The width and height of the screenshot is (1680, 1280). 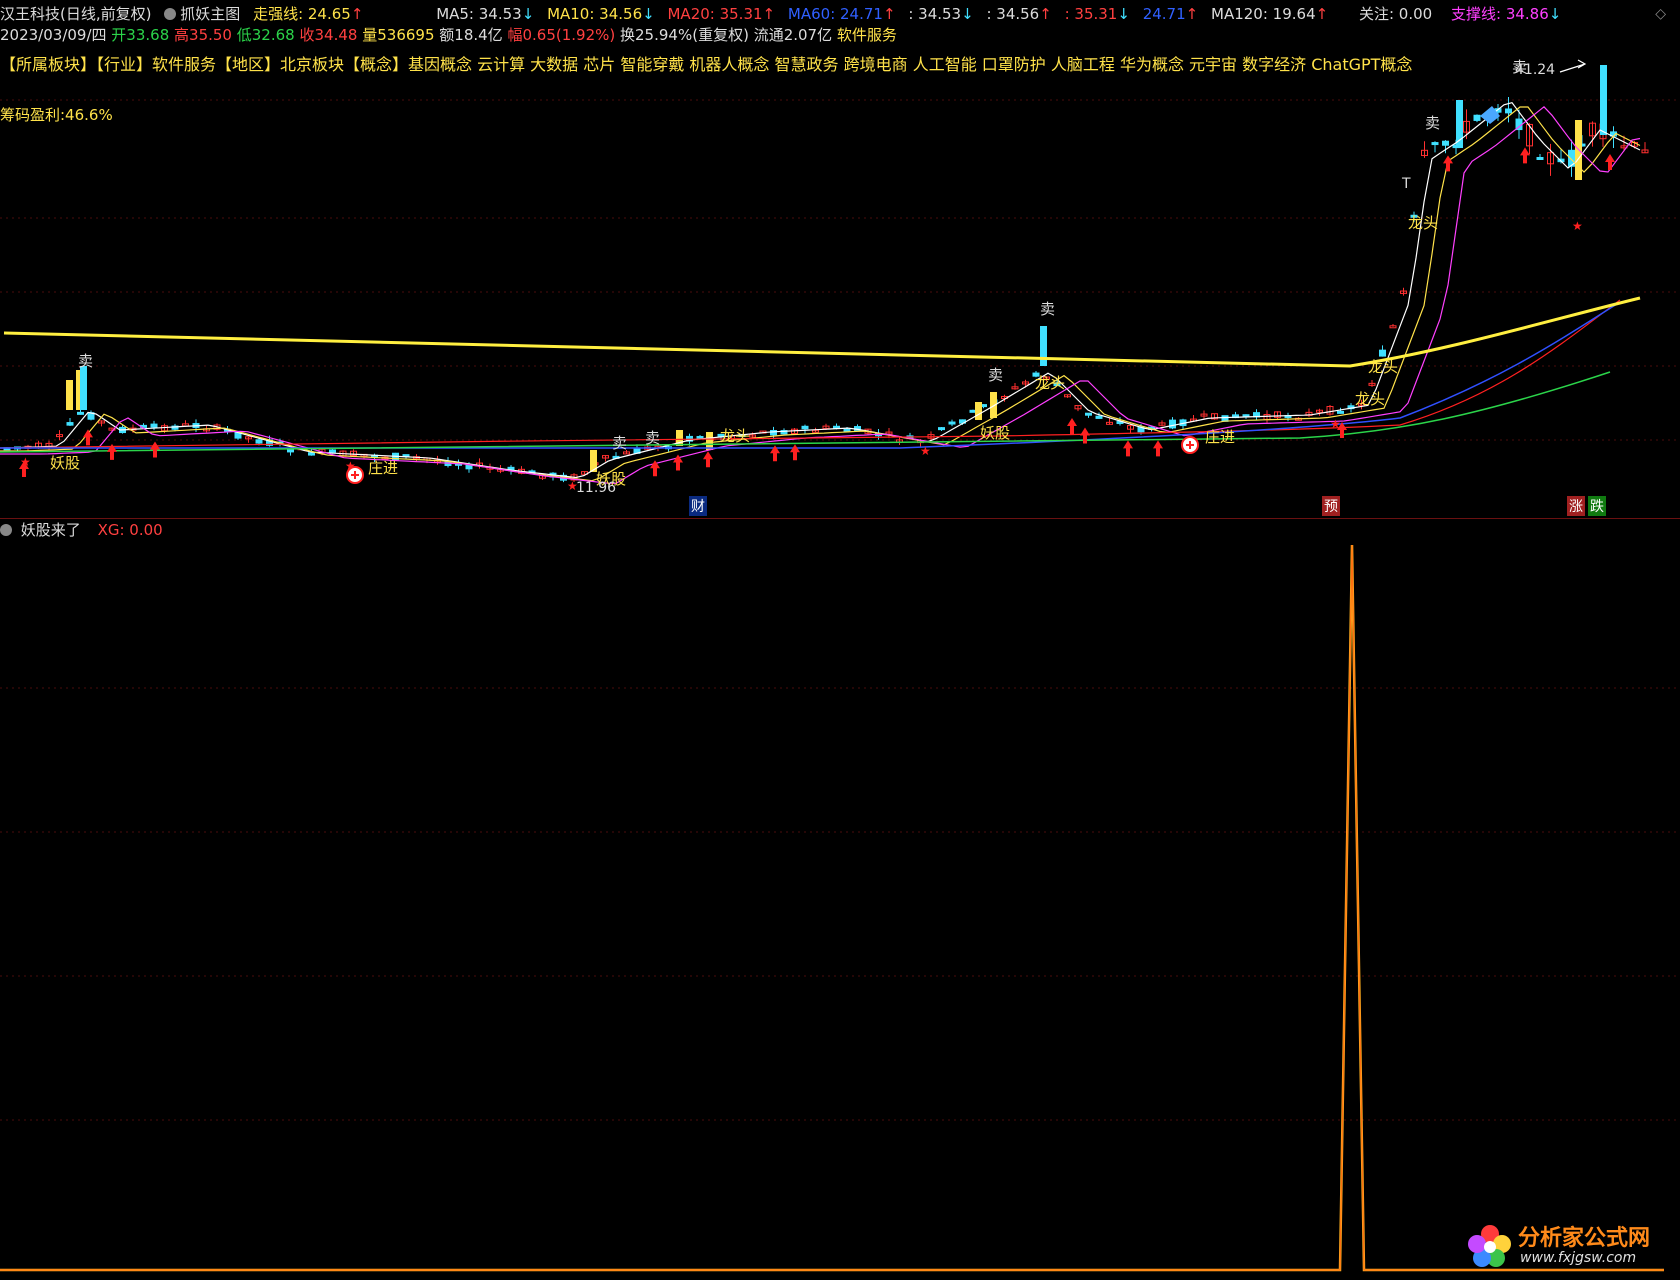 I want to click on flower-logo-icon, so click(x=1489, y=1246).